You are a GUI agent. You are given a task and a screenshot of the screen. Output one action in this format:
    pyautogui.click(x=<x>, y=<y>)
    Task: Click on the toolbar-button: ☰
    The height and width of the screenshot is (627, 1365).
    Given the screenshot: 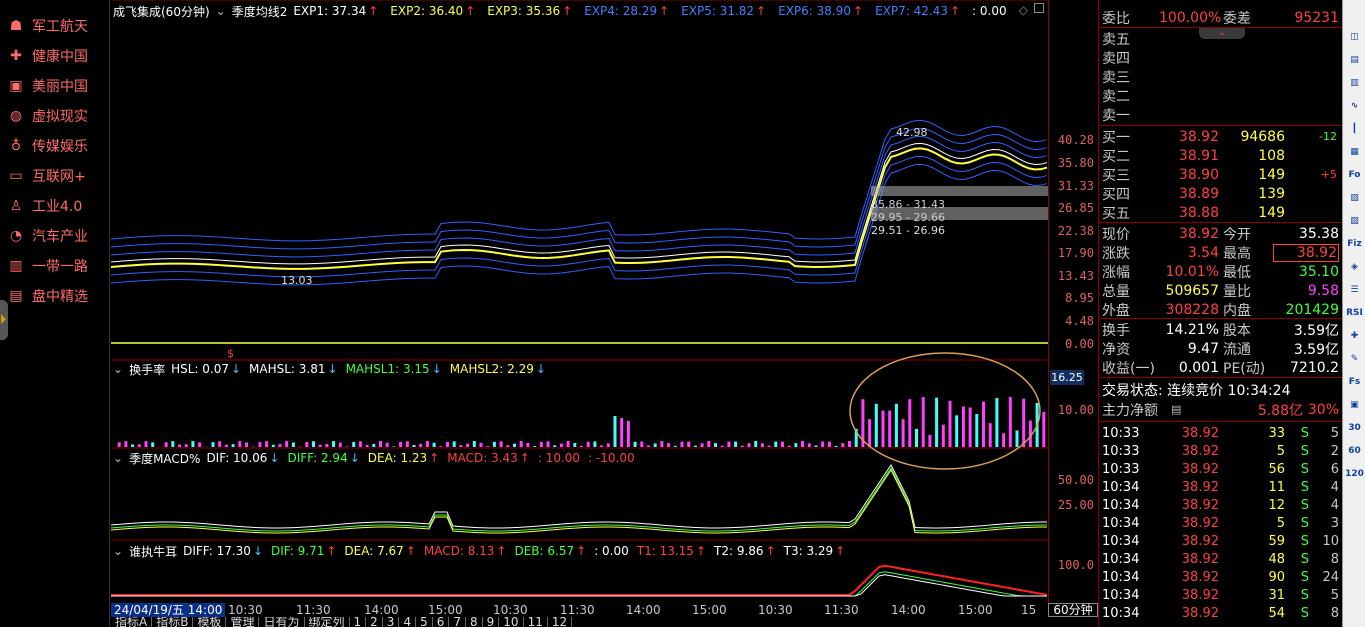 What is the action you would take?
    pyautogui.click(x=1354, y=289)
    